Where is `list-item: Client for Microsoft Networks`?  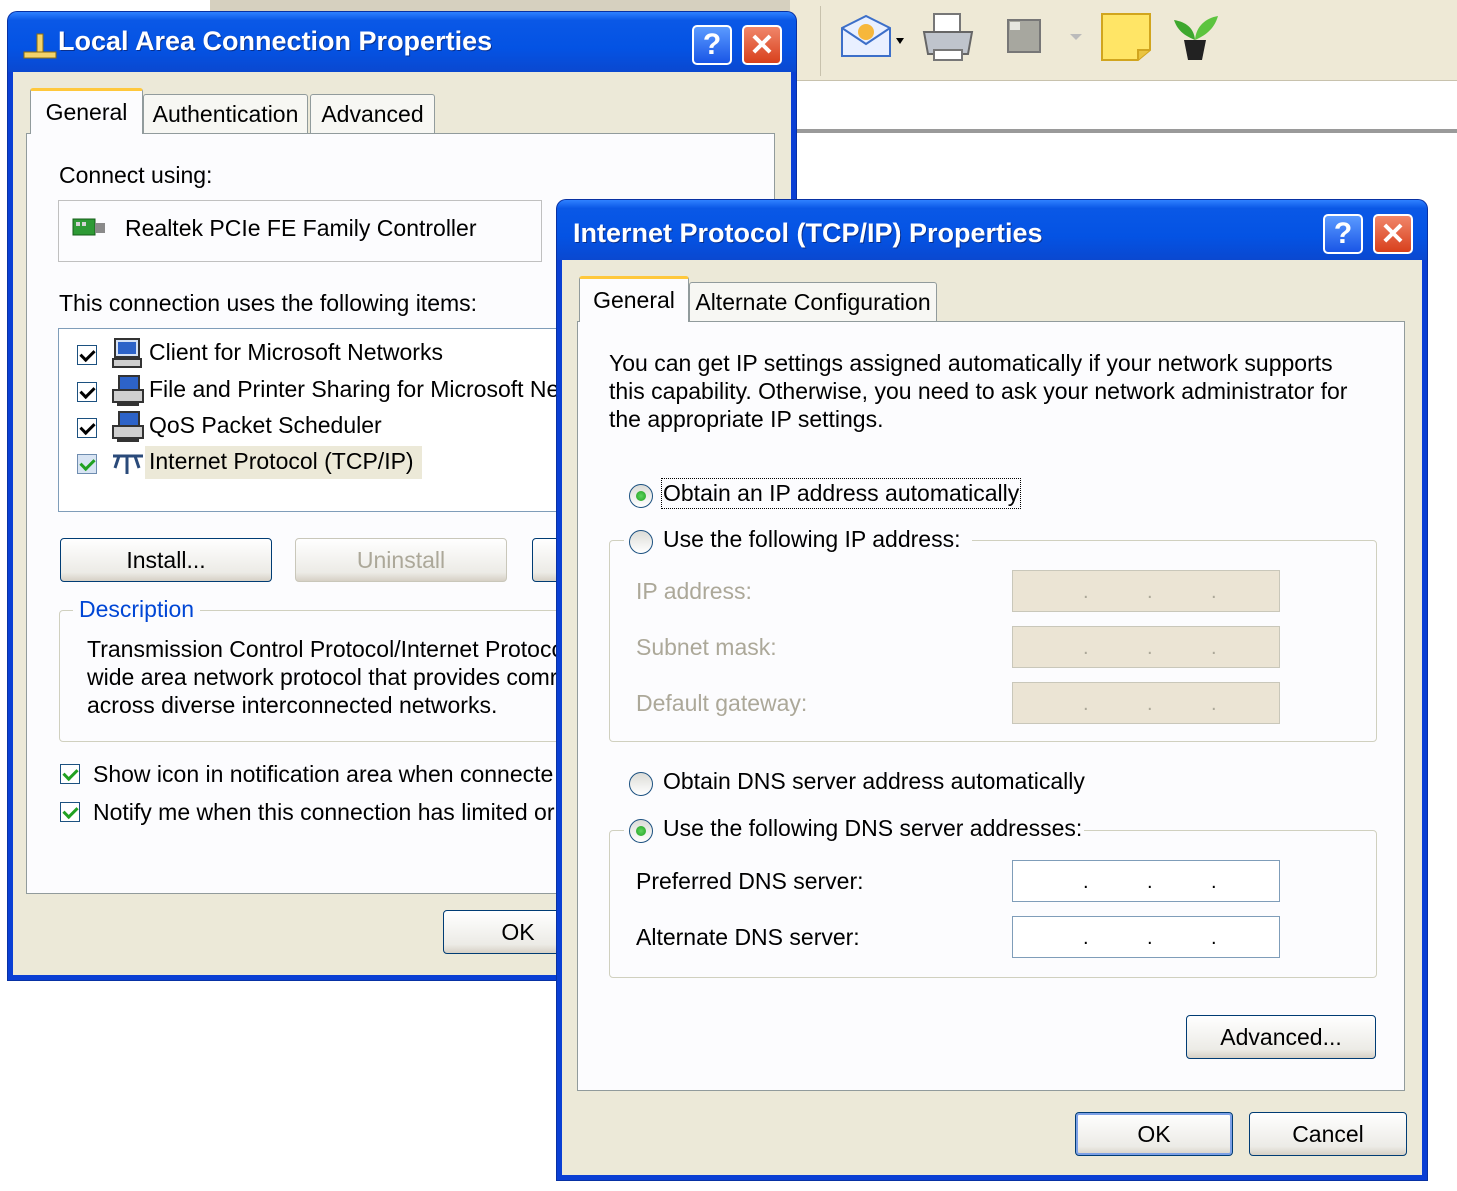 list-item: Client for Microsoft Networks is located at coordinates (309, 354).